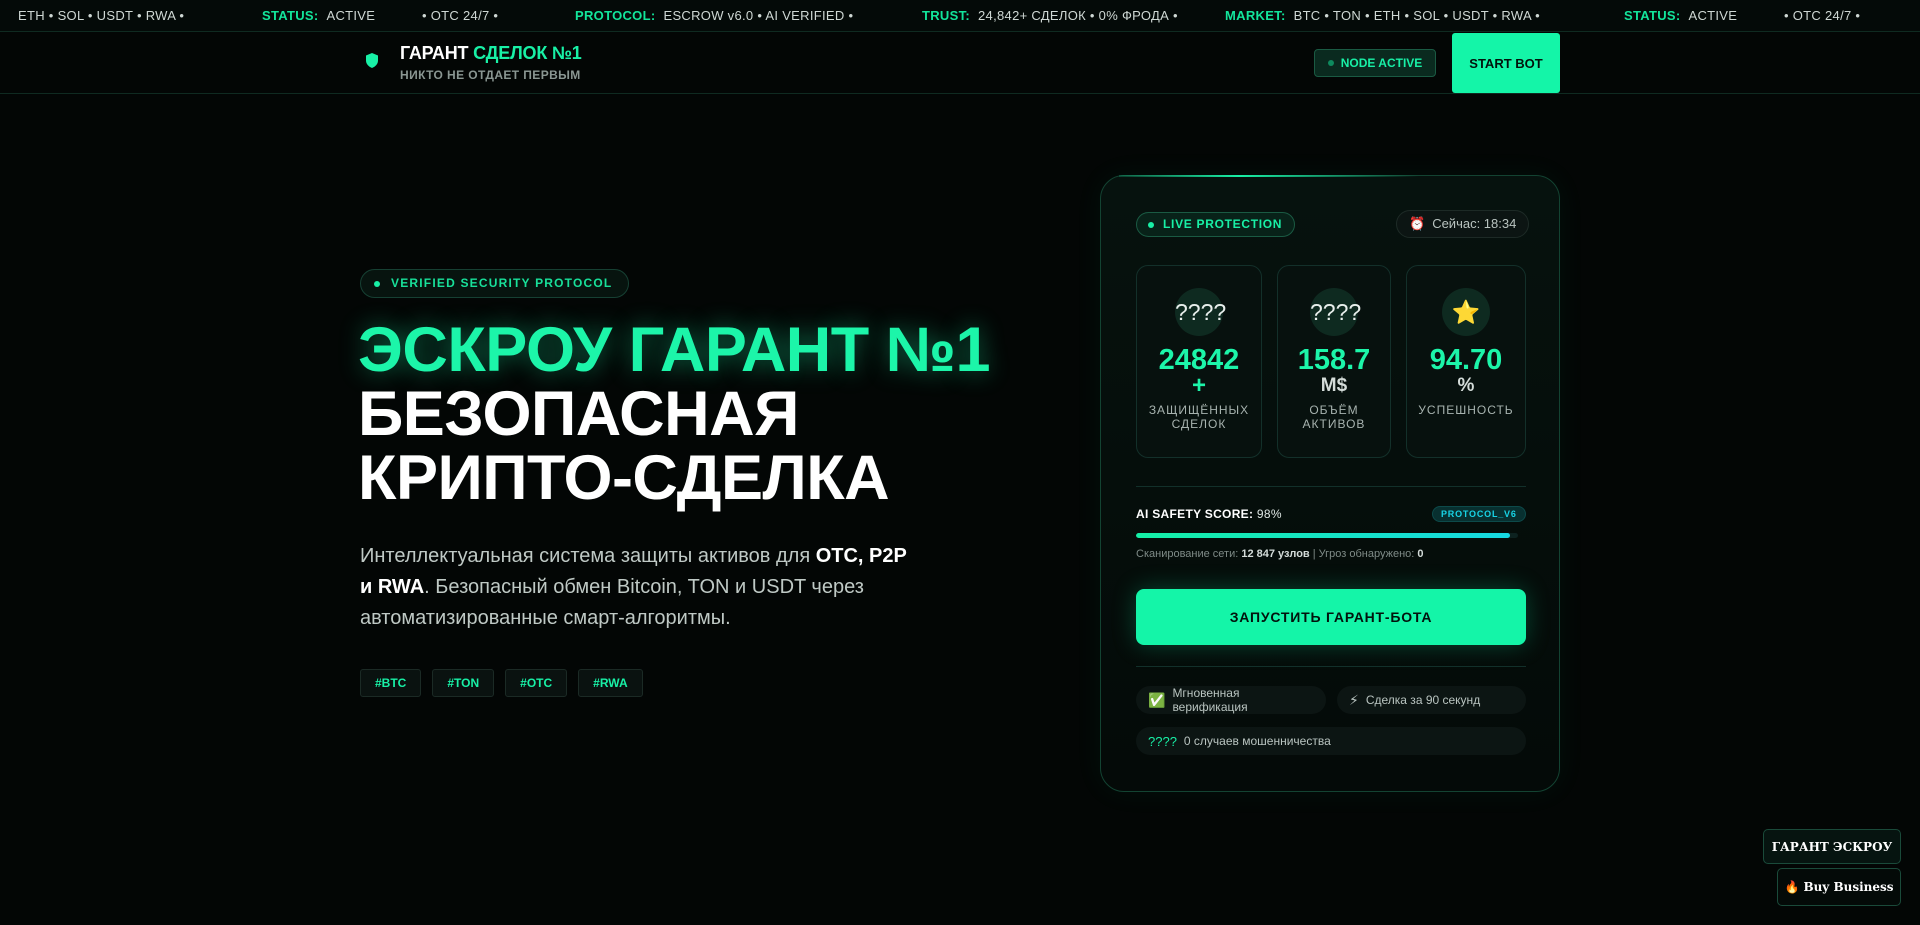 This screenshot has height=925, width=1920. Describe the element at coordinates (502, 283) in the screenshot. I see `verified-badge-label: VERIFIED SECURITY PROTOCOL` at that location.